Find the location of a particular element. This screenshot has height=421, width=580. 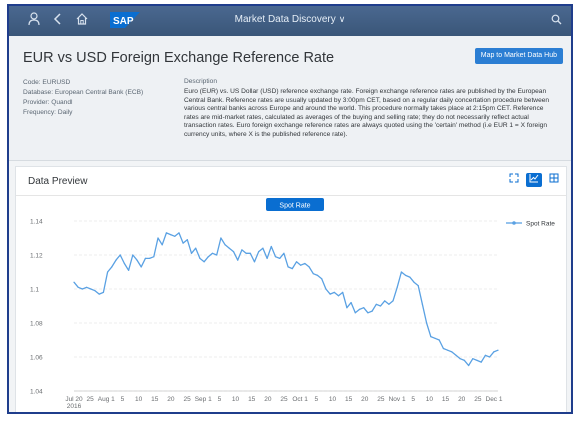

y-tick-label: 1.08 is located at coordinates (36, 324).